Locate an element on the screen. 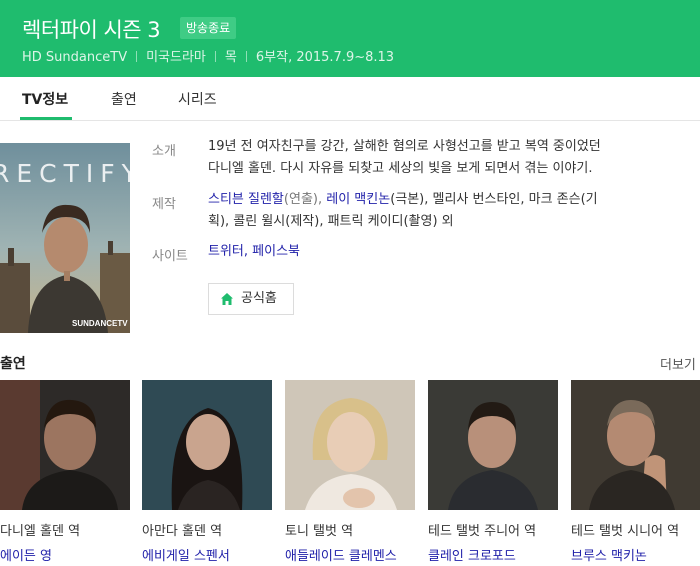 The image size is (700, 566). director-link: 스티븐 질렌할 is located at coordinates (246, 199).